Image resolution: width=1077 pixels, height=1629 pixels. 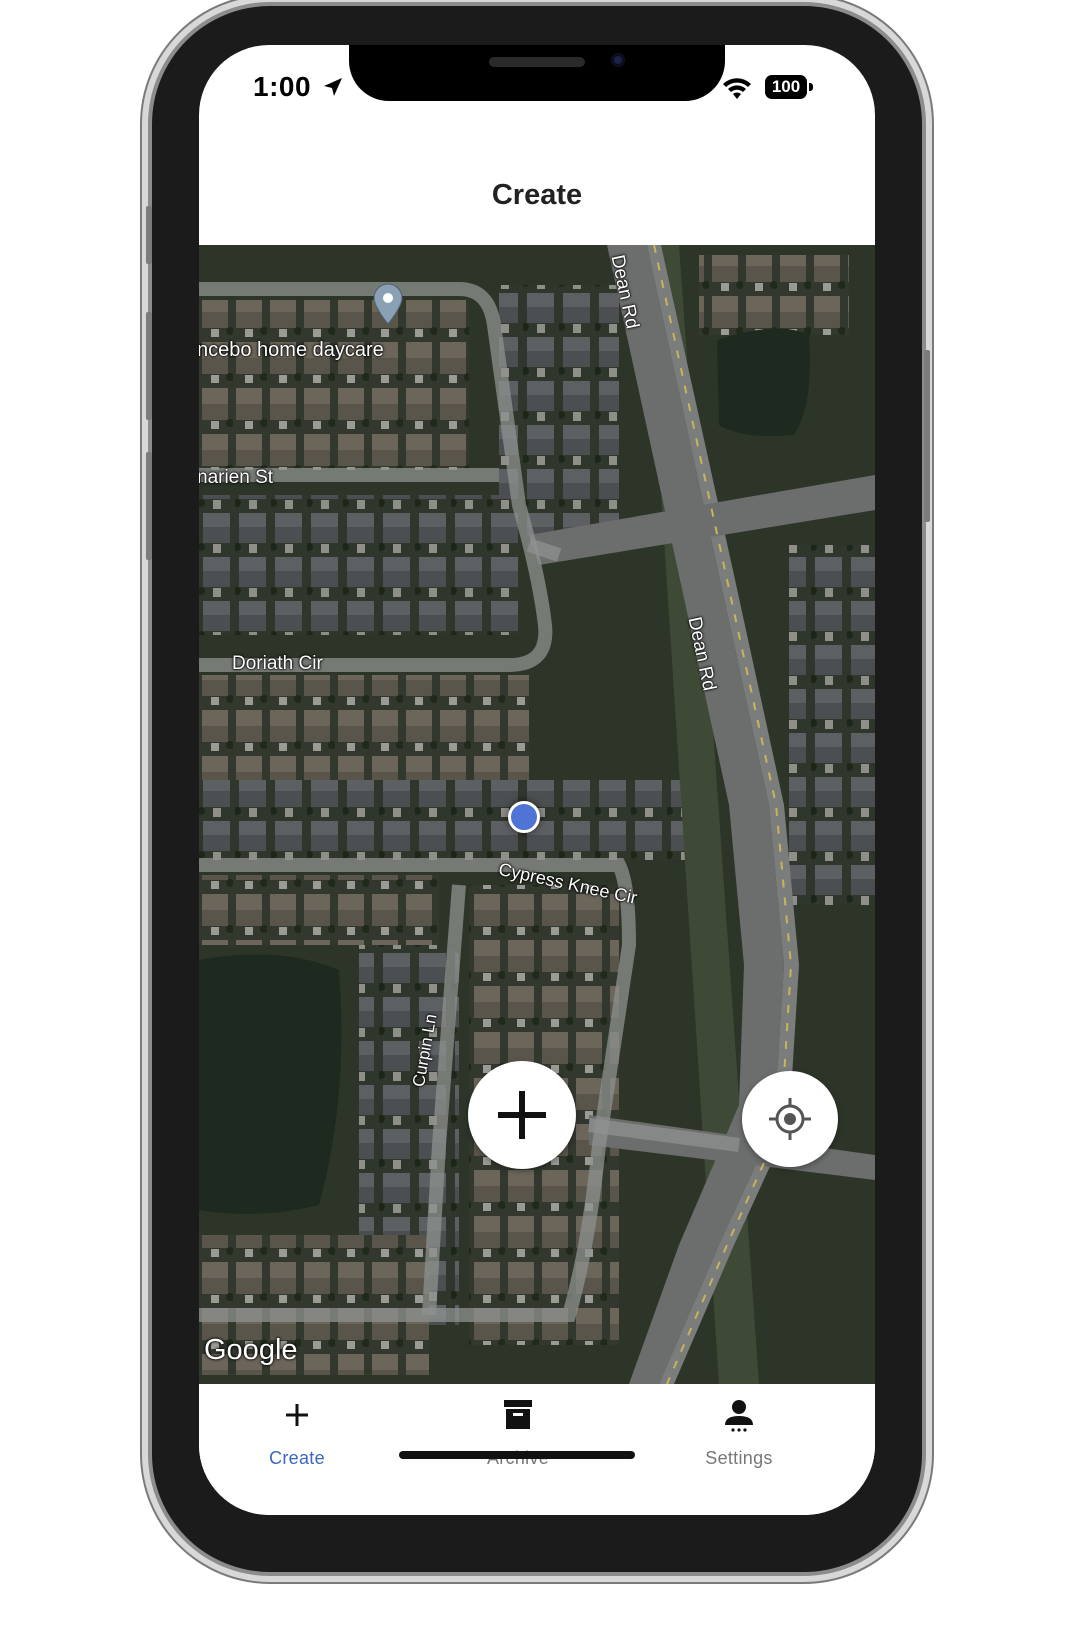 I want to click on tab-settings: Settings, so click(x=739, y=1434).